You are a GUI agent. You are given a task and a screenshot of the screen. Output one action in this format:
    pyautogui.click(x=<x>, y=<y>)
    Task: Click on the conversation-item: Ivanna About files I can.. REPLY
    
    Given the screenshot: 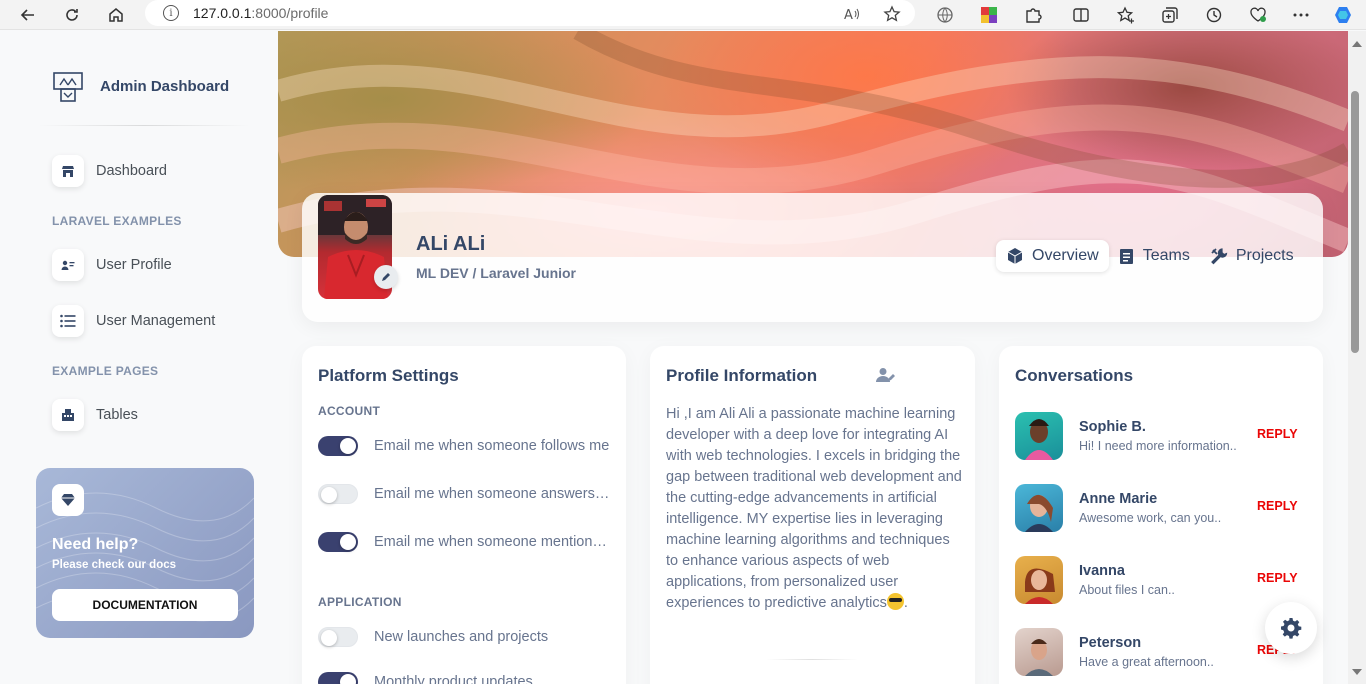 What is the action you would take?
    pyautogui.click(x=1160, y=581)
    